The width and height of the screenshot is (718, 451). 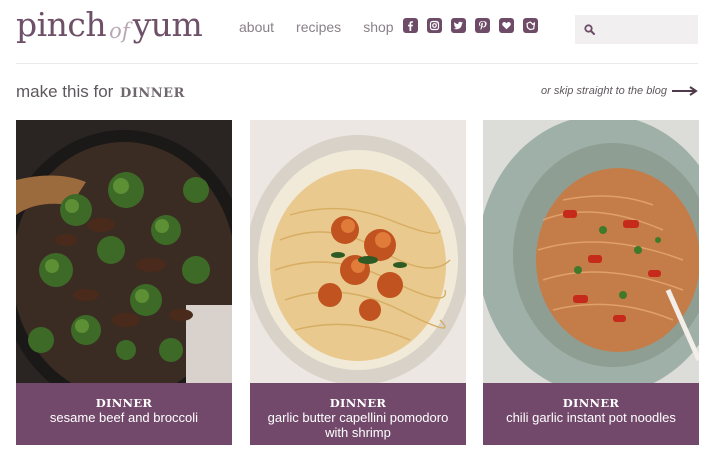 What do you see at coordinates (434, 25) in the screenshot?
I see `instagram-icon` at bounding box center [434, 25].